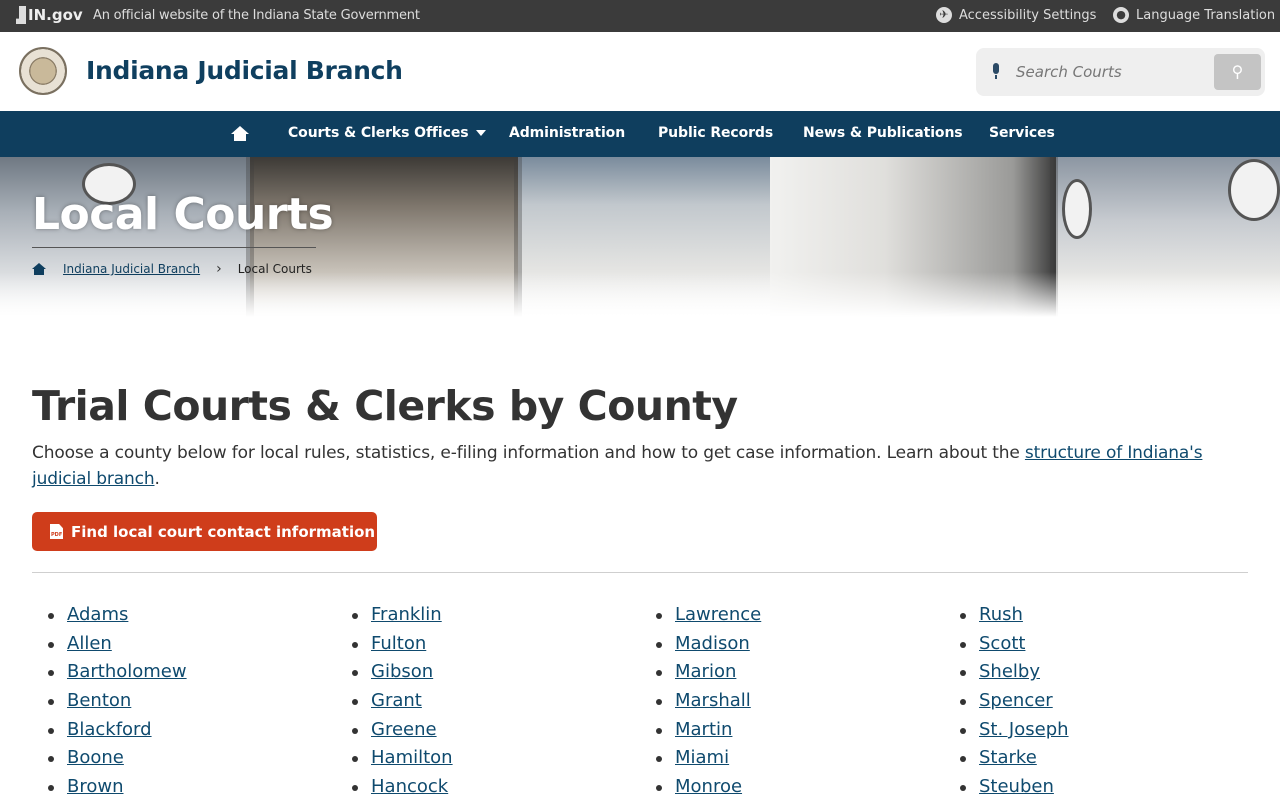  I want to click on page-title: Local Courts, so click(183, 214).